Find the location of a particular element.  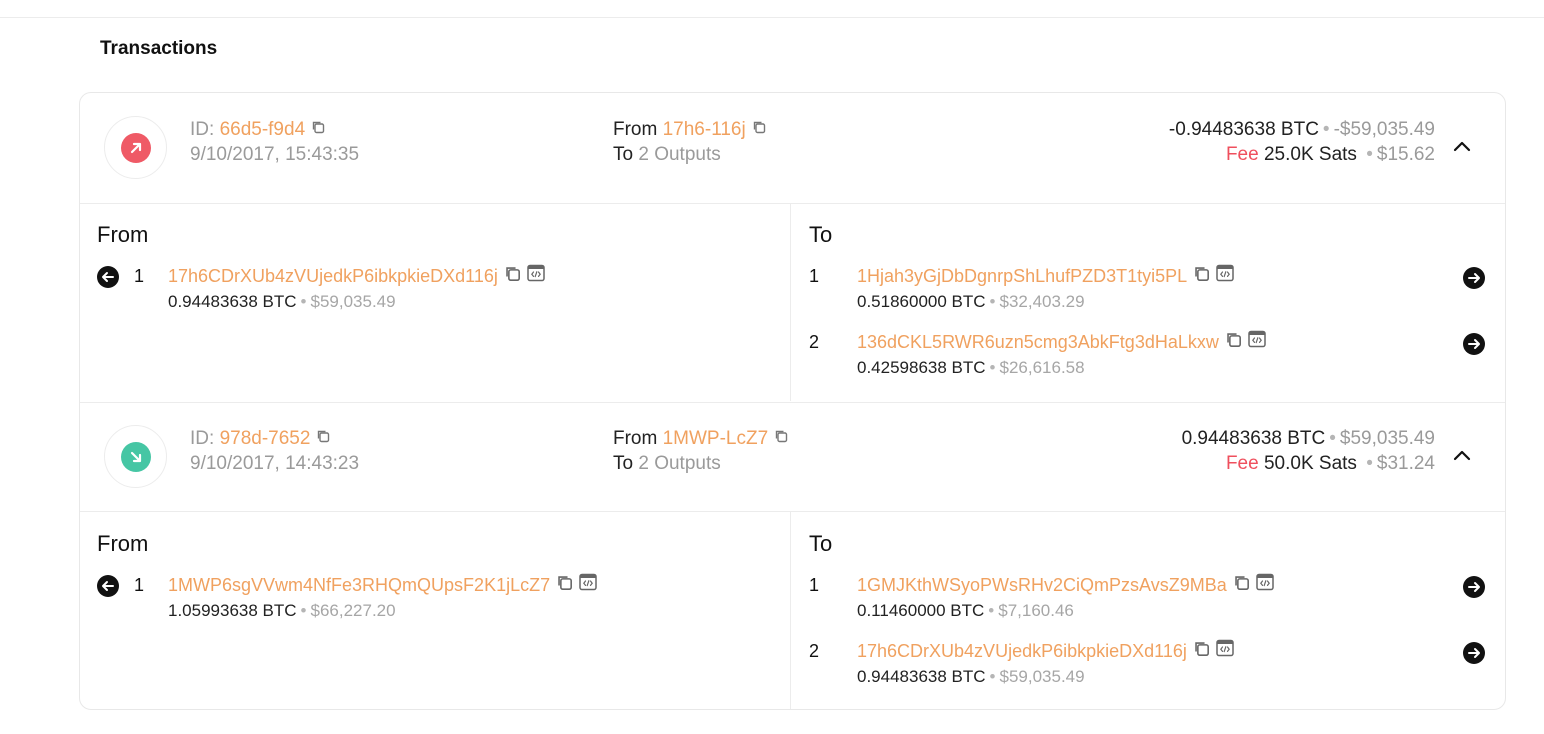

output-amount-usd: $59,035.49 is located at coordinates (1042, 676).